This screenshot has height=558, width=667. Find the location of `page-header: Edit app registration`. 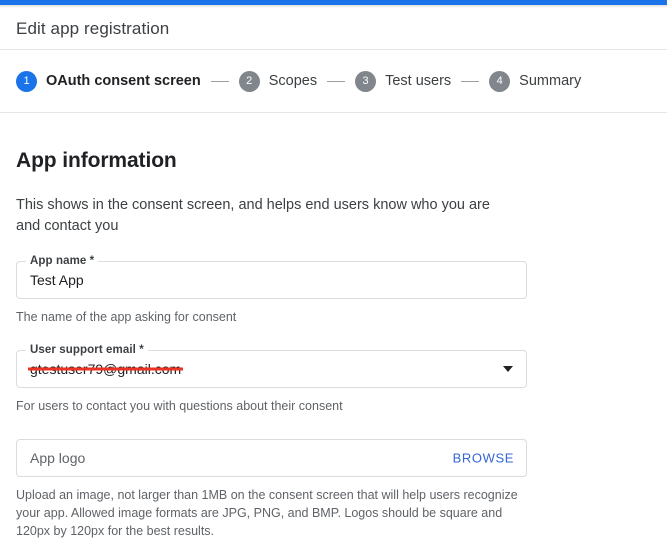

page-header: Edit app registration is located at coordinates (333, 29).